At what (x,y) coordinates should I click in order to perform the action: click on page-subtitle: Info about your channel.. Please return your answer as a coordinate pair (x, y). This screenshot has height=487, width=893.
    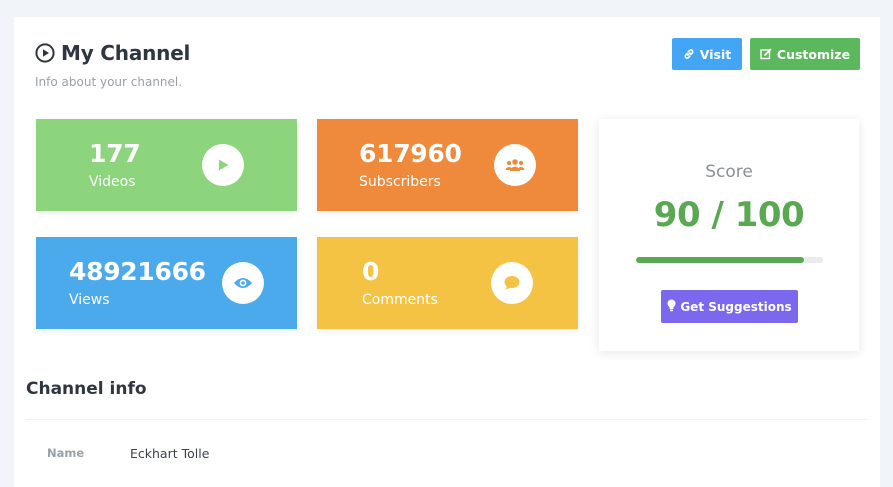
    Looking at the image, I should click on (109, 82).